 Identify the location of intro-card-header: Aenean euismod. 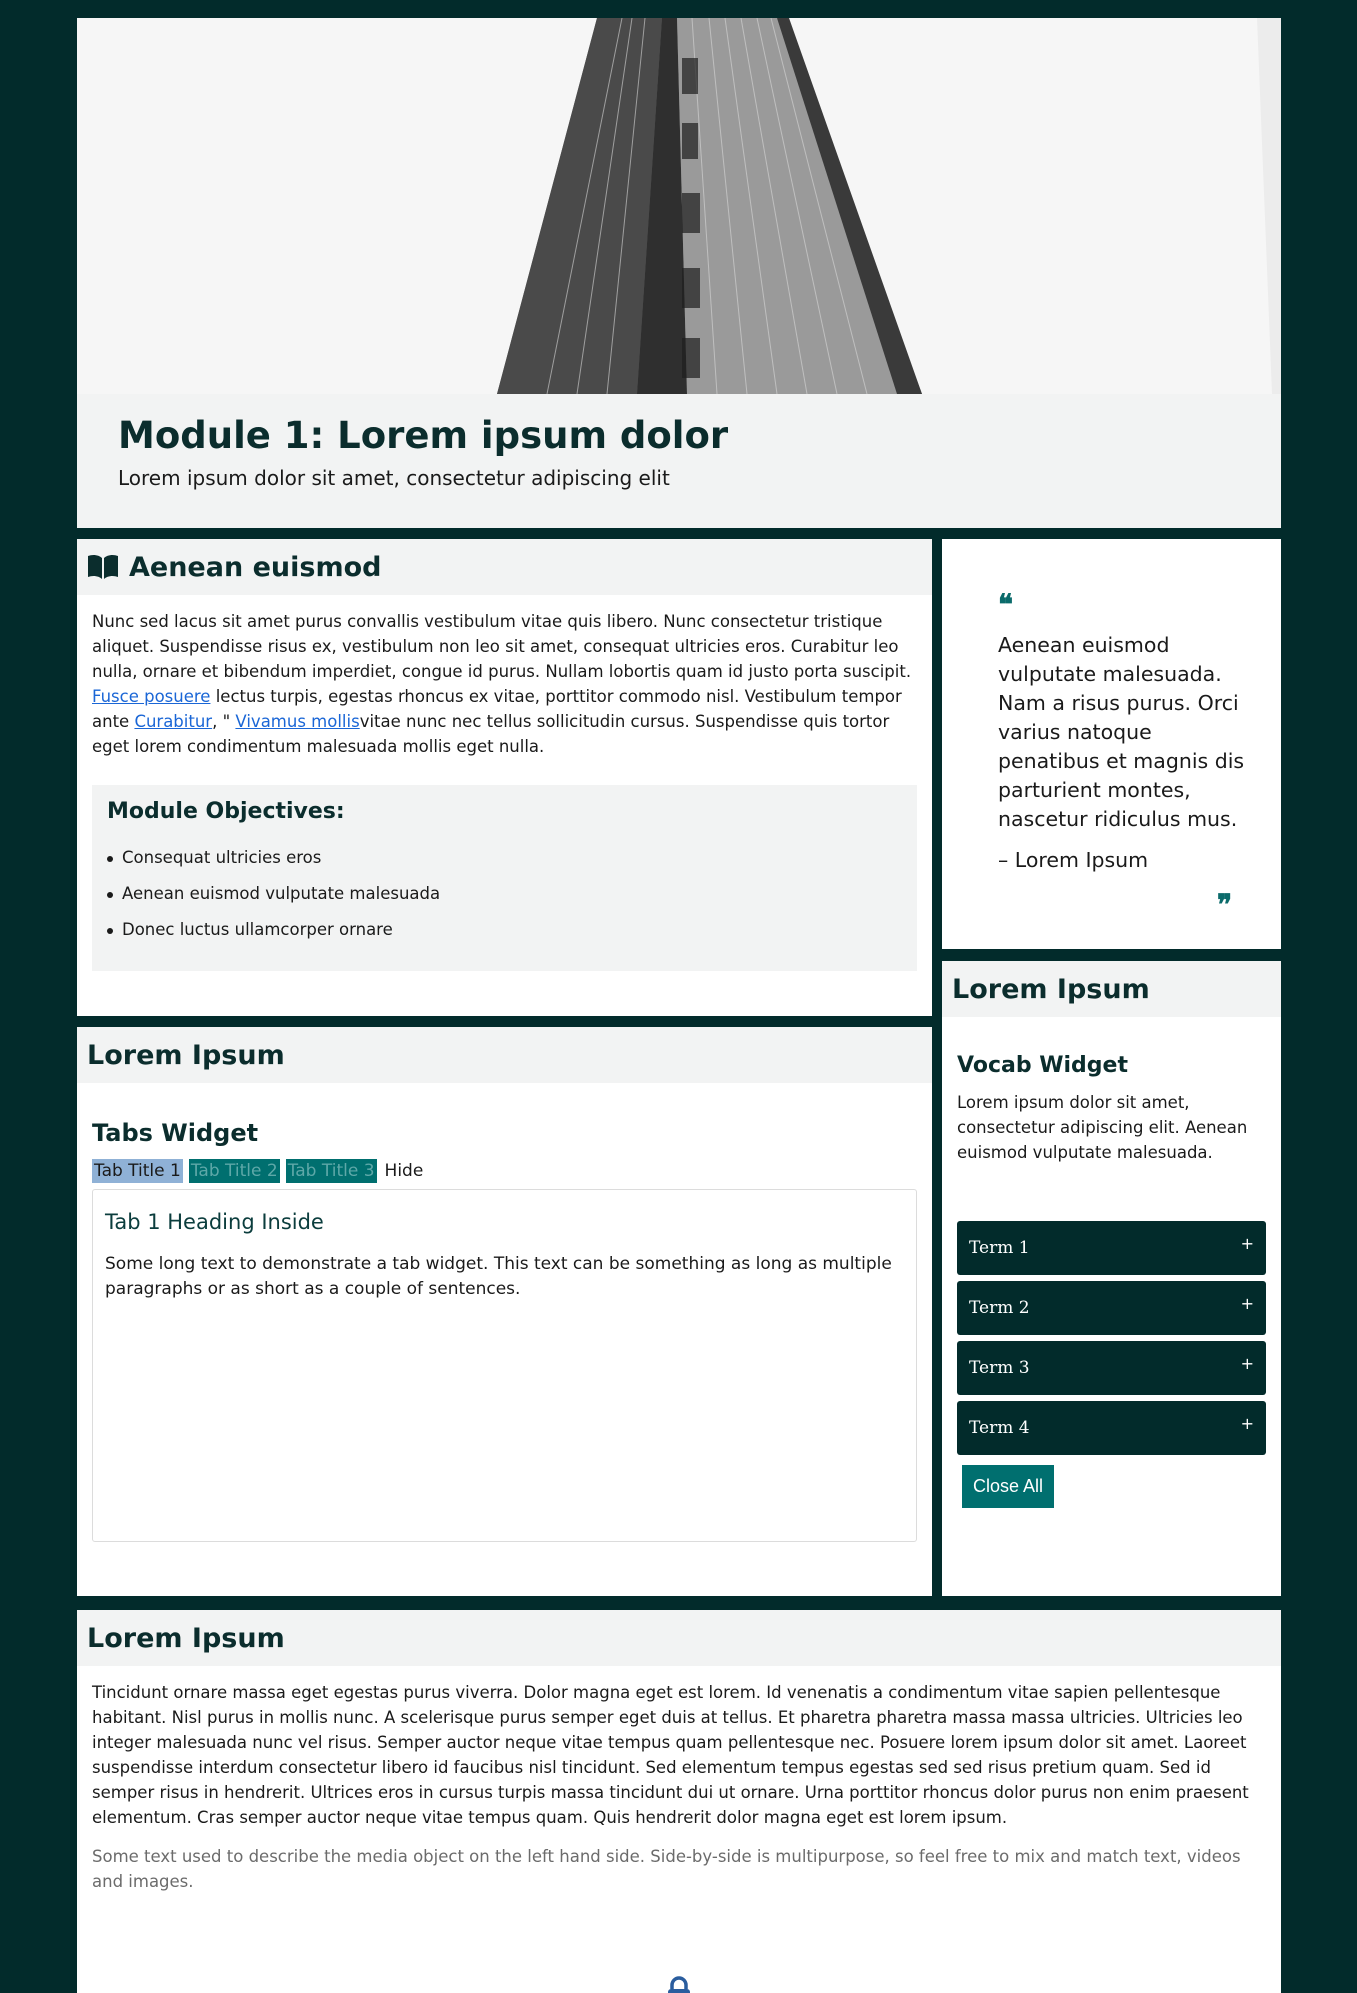
(504, 567).